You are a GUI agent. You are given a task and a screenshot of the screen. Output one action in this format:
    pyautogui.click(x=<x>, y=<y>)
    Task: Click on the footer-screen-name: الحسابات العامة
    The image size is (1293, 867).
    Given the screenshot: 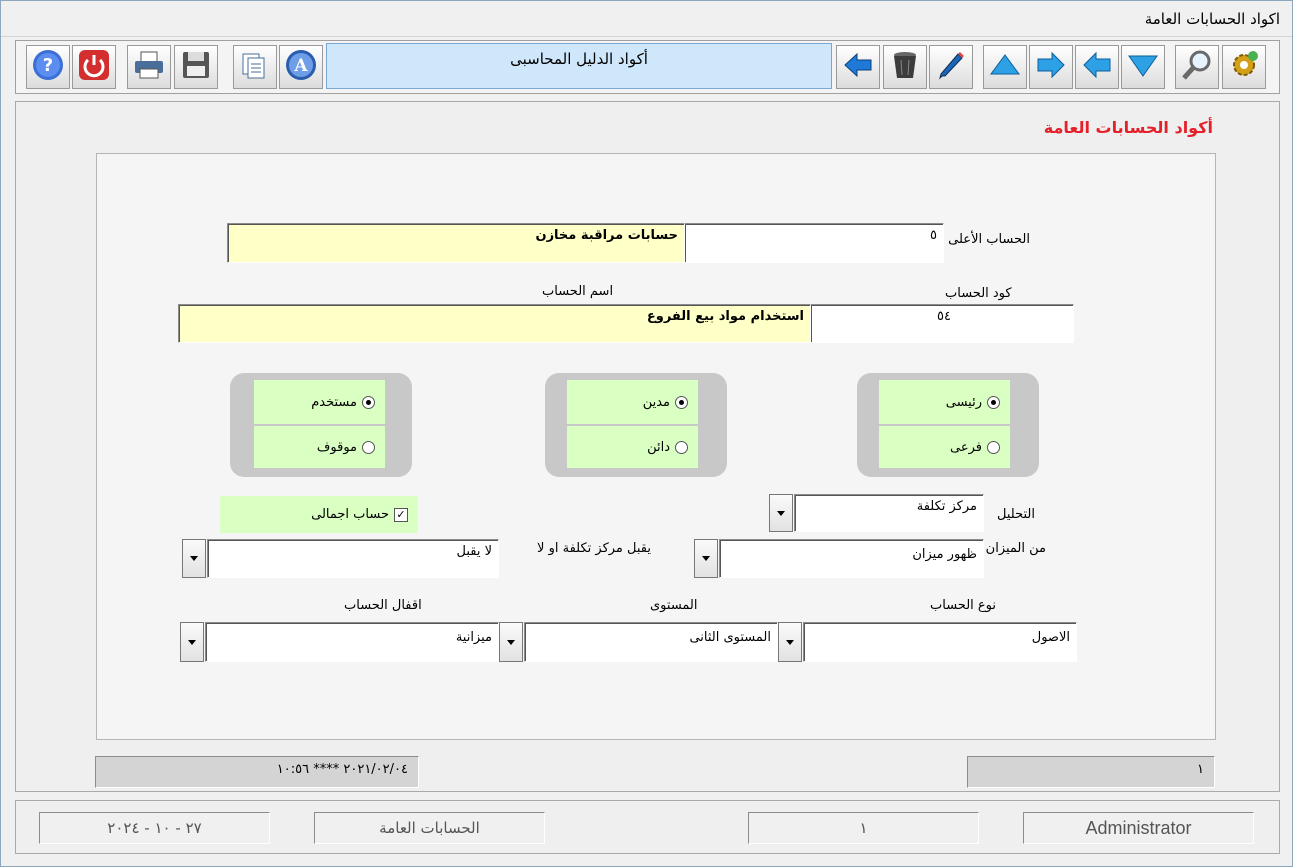 What is the action you would take?
    pyautogui.click(x=429, y=828)
    